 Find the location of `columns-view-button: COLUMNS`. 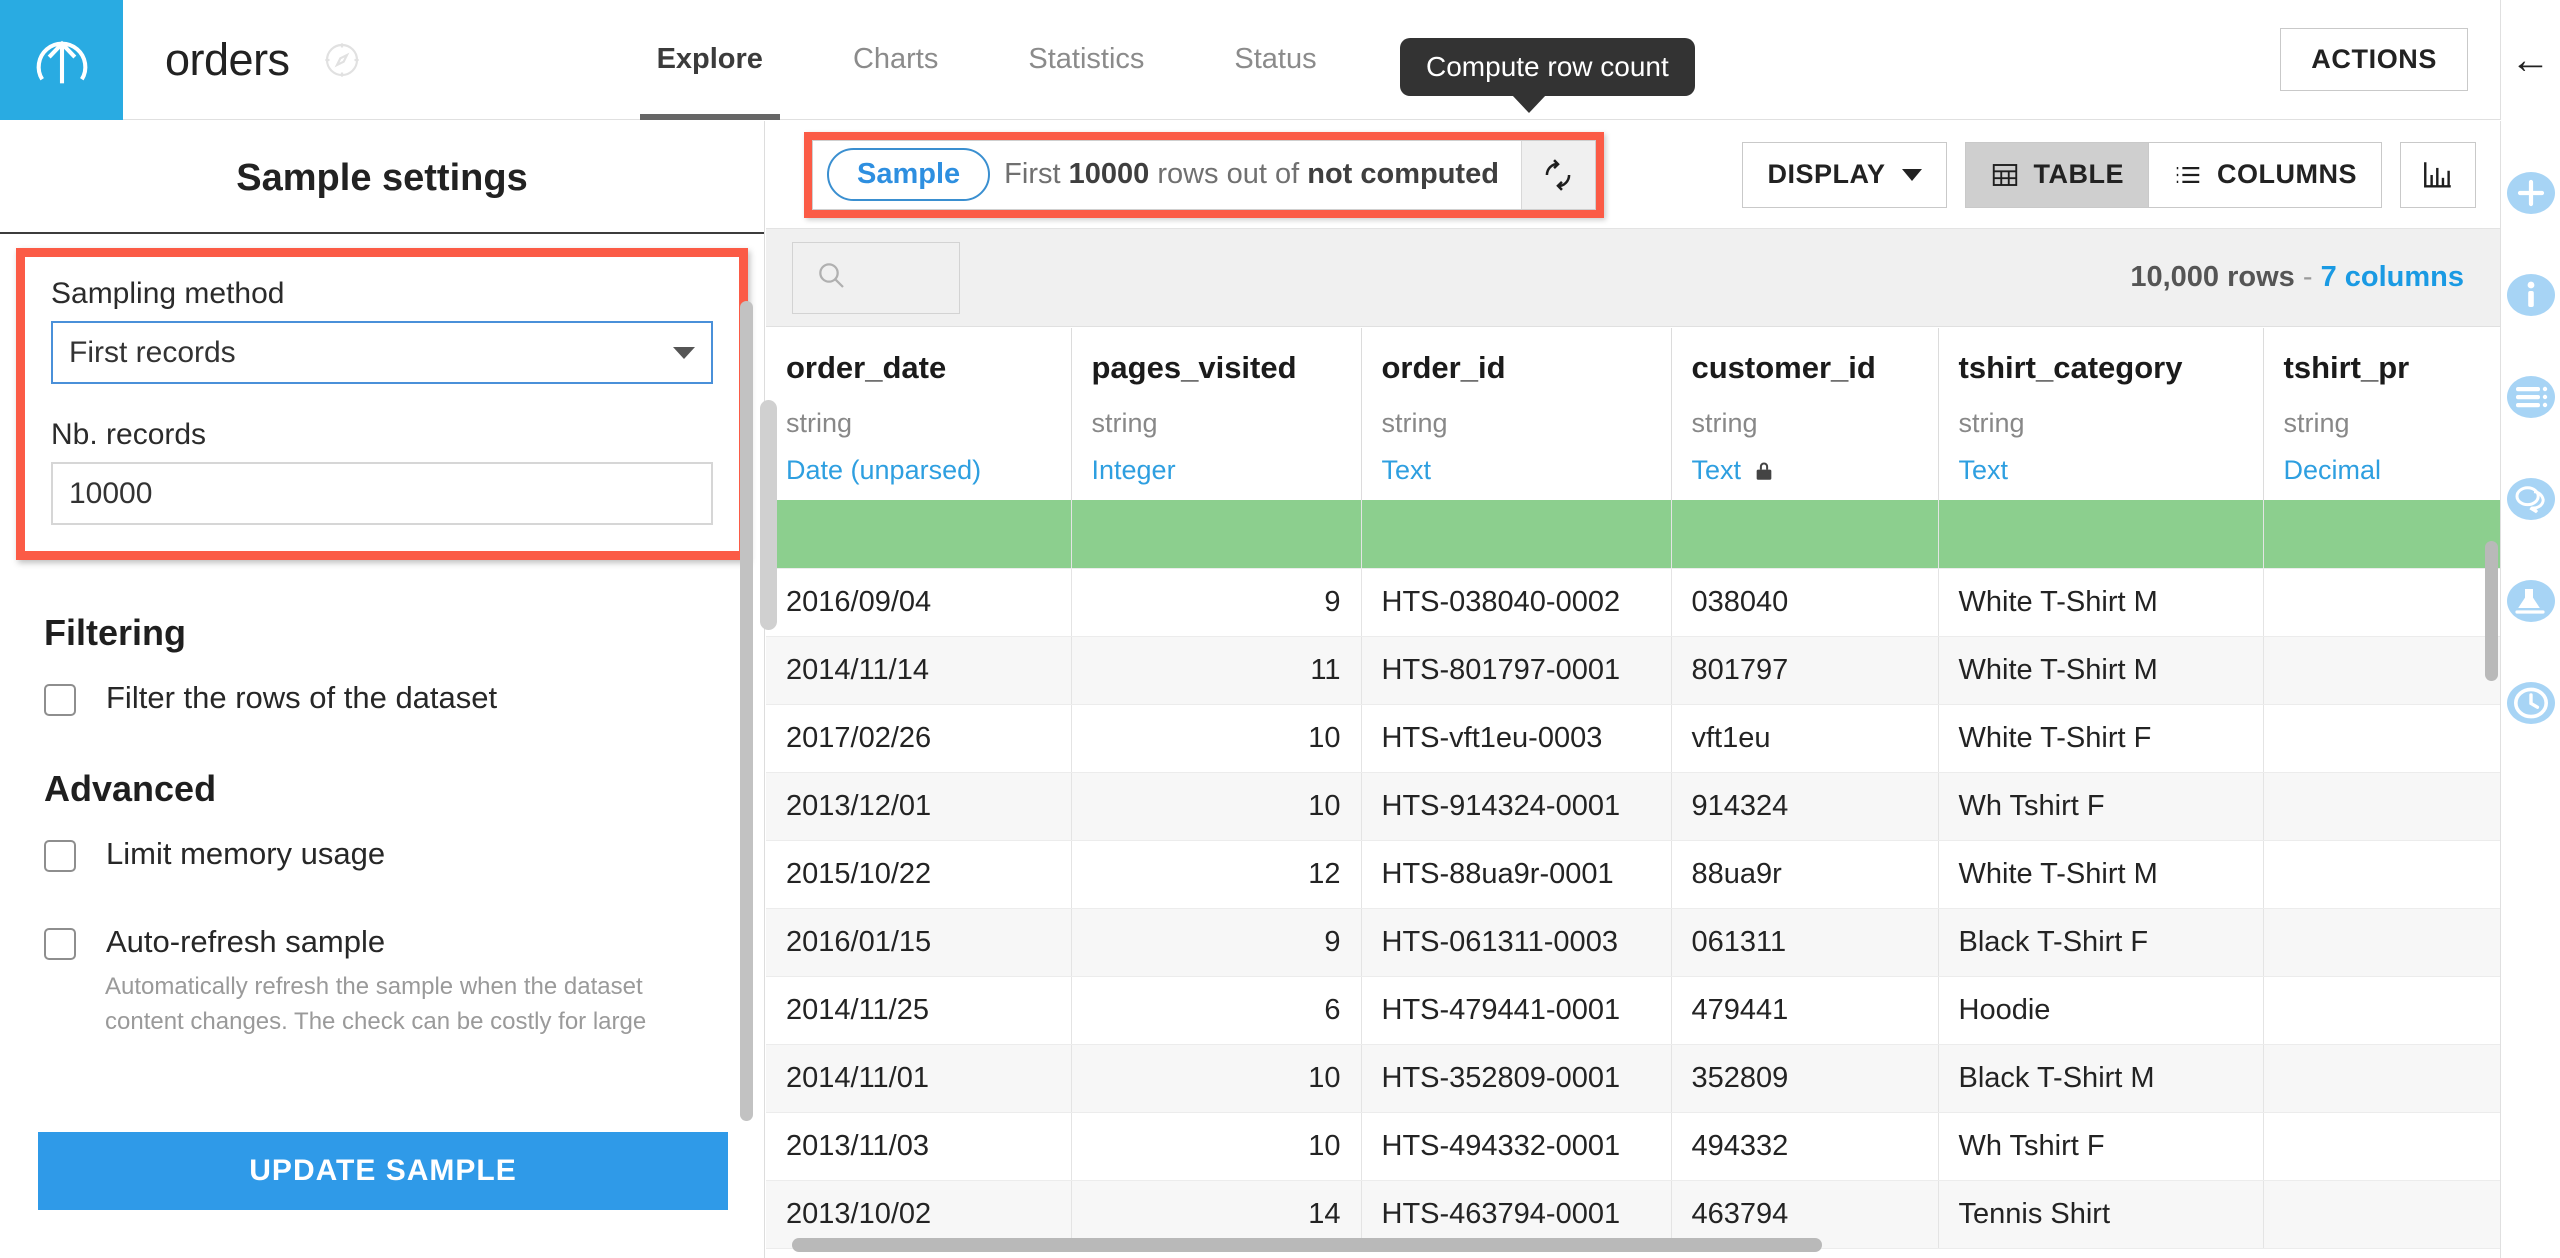

columns-view-button: COLUMNS is located at coordinates (2265, 174).